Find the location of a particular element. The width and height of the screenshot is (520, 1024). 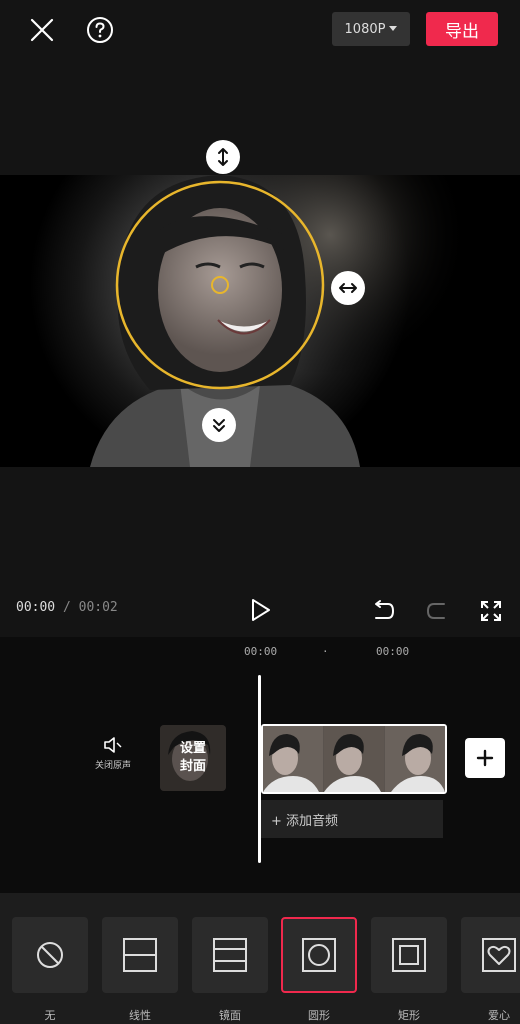

mask-option-circle: 圆形 is located at coordinates (319, 970).